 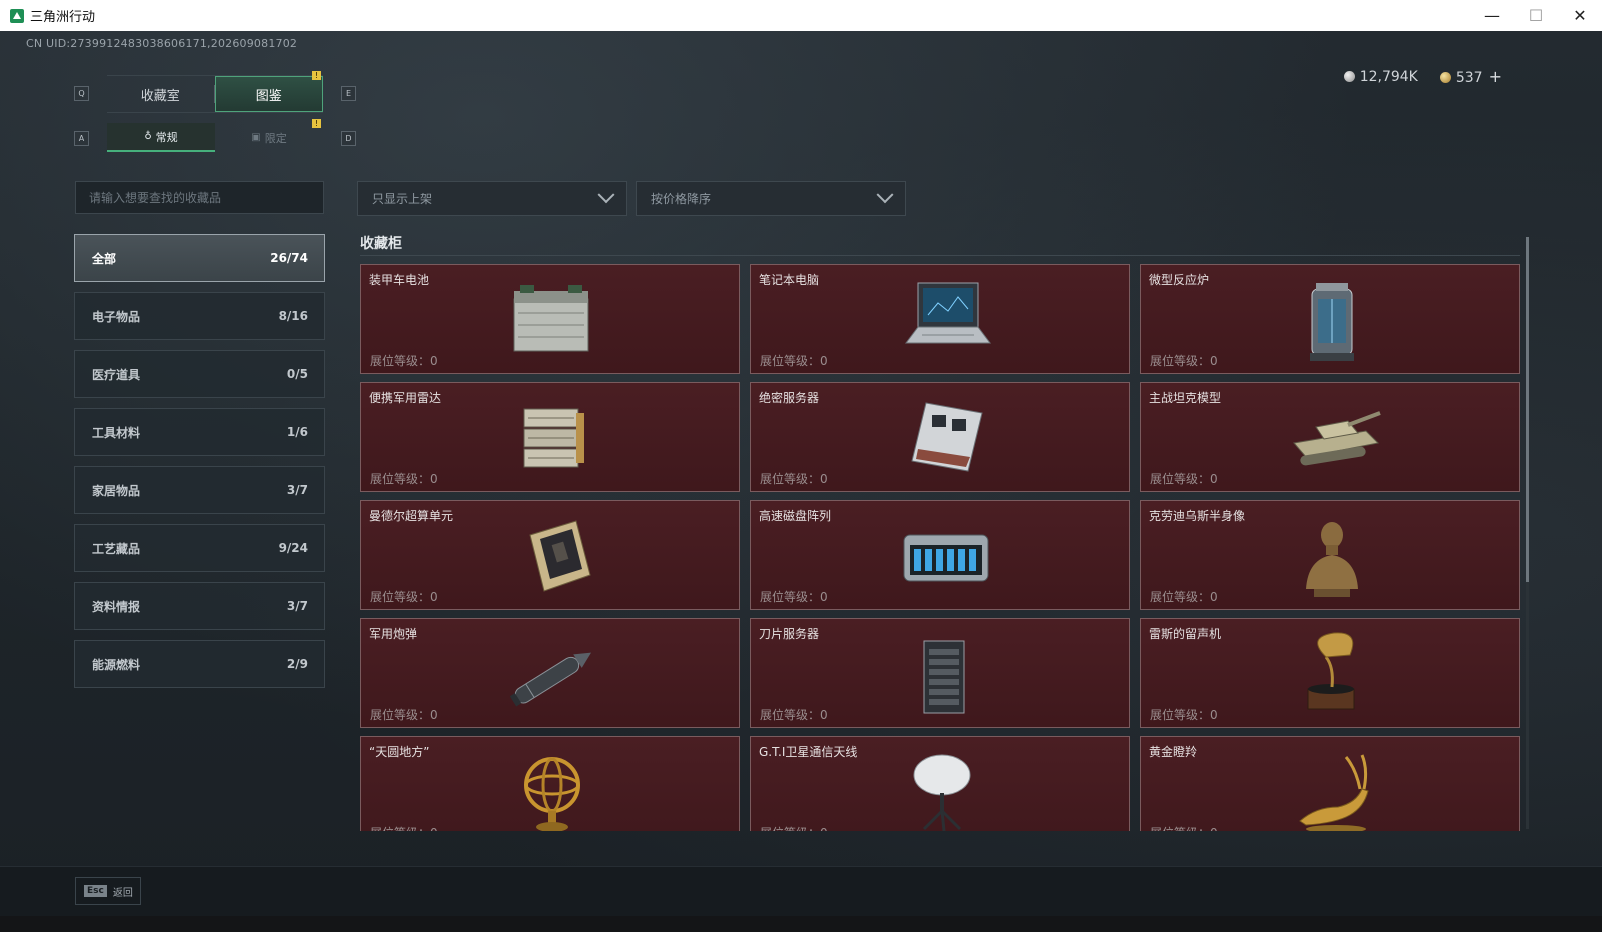 What do you see at coordinates (95, 891) in the screenshot?
I see `esc-key-icon: Esc` at bounding box center [95, 891].